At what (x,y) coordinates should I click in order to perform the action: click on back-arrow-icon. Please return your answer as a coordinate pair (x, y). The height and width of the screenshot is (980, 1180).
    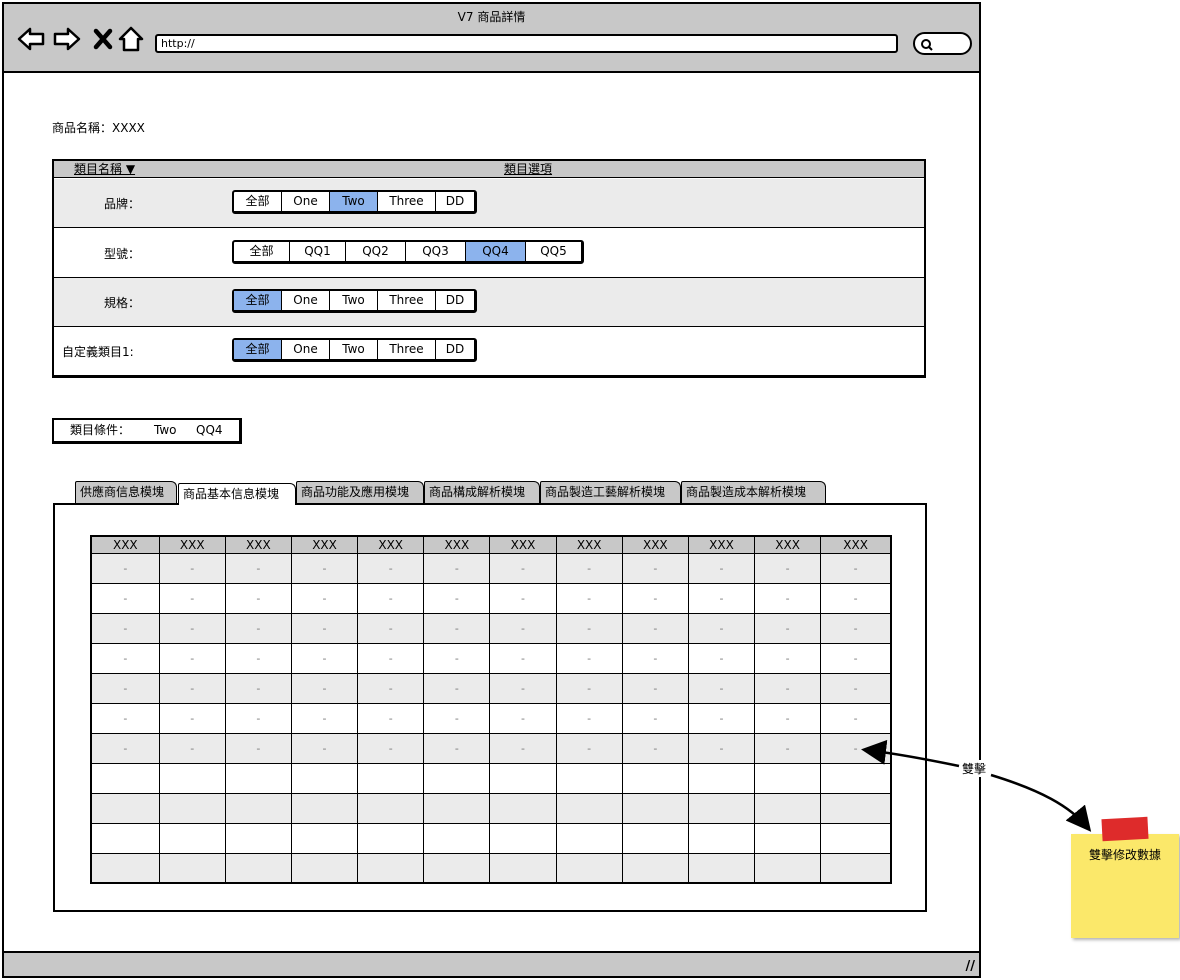
    Looking at the image, I should click on (31, 39).